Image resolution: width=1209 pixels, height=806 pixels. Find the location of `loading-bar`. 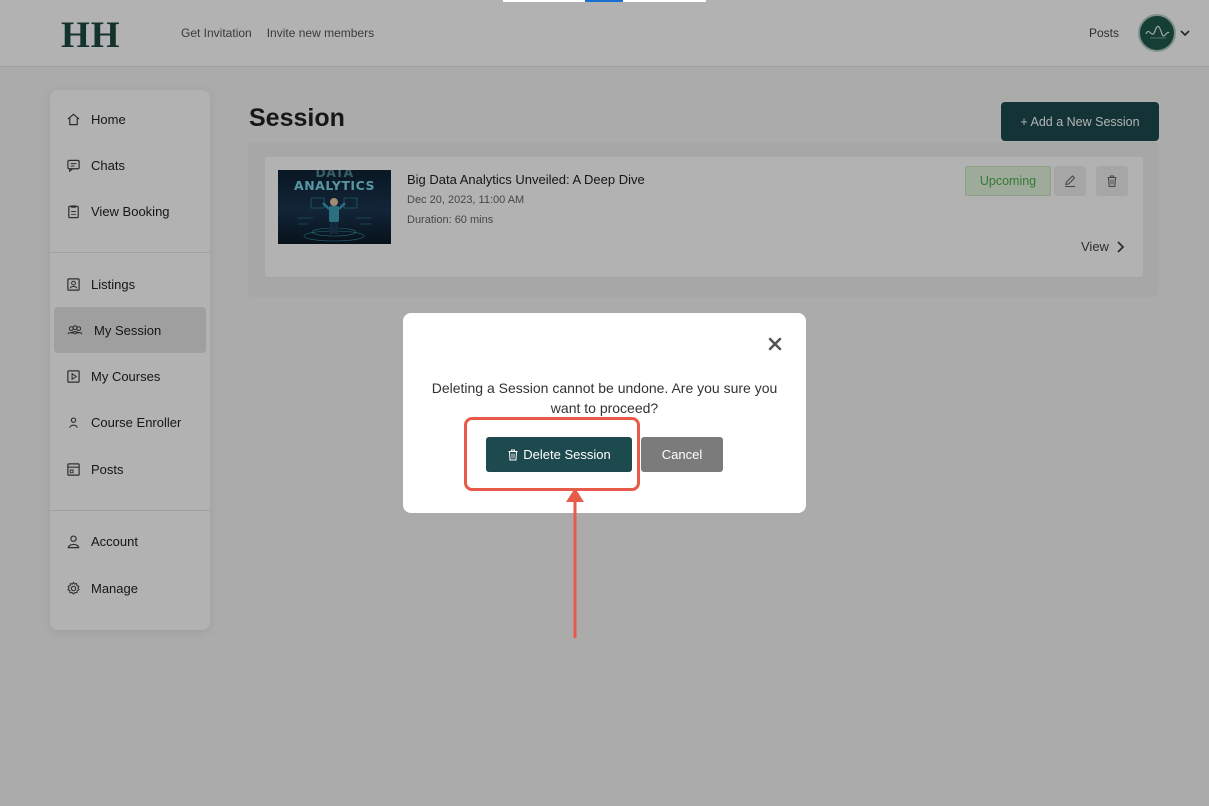

loading-bar is located at coordinates (604, 1).